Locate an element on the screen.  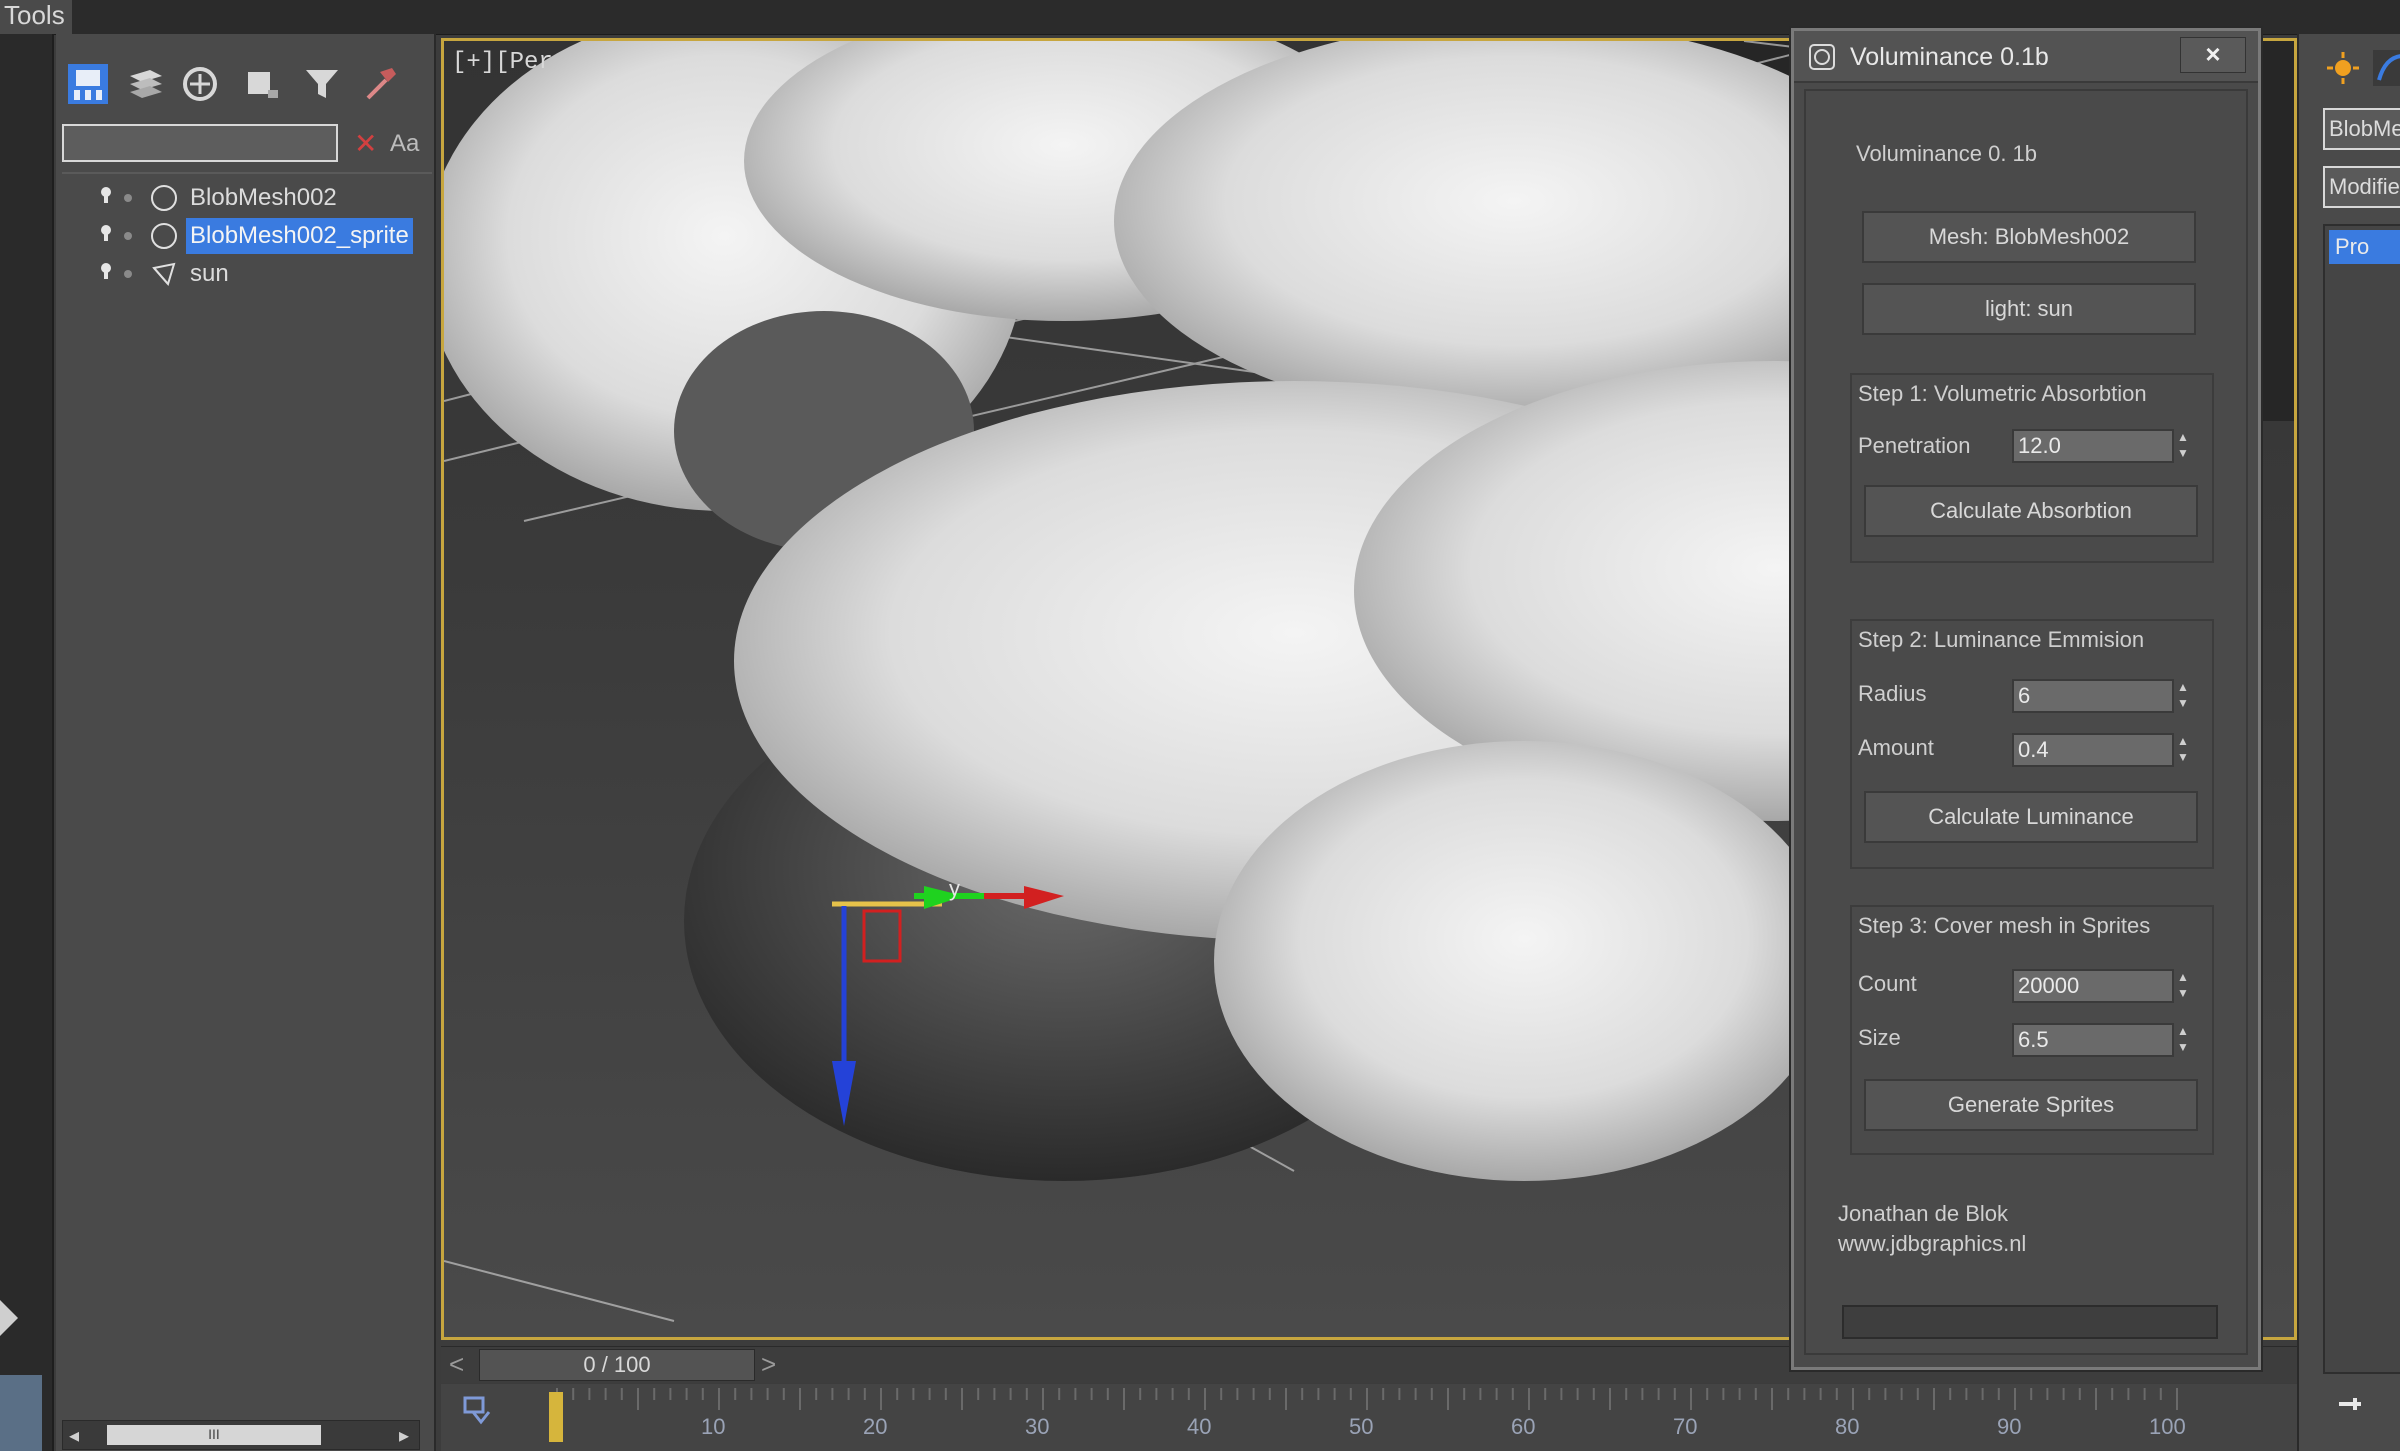
dialog-header: Voluminance 0. 1b is located at coordinates (1947, 153).